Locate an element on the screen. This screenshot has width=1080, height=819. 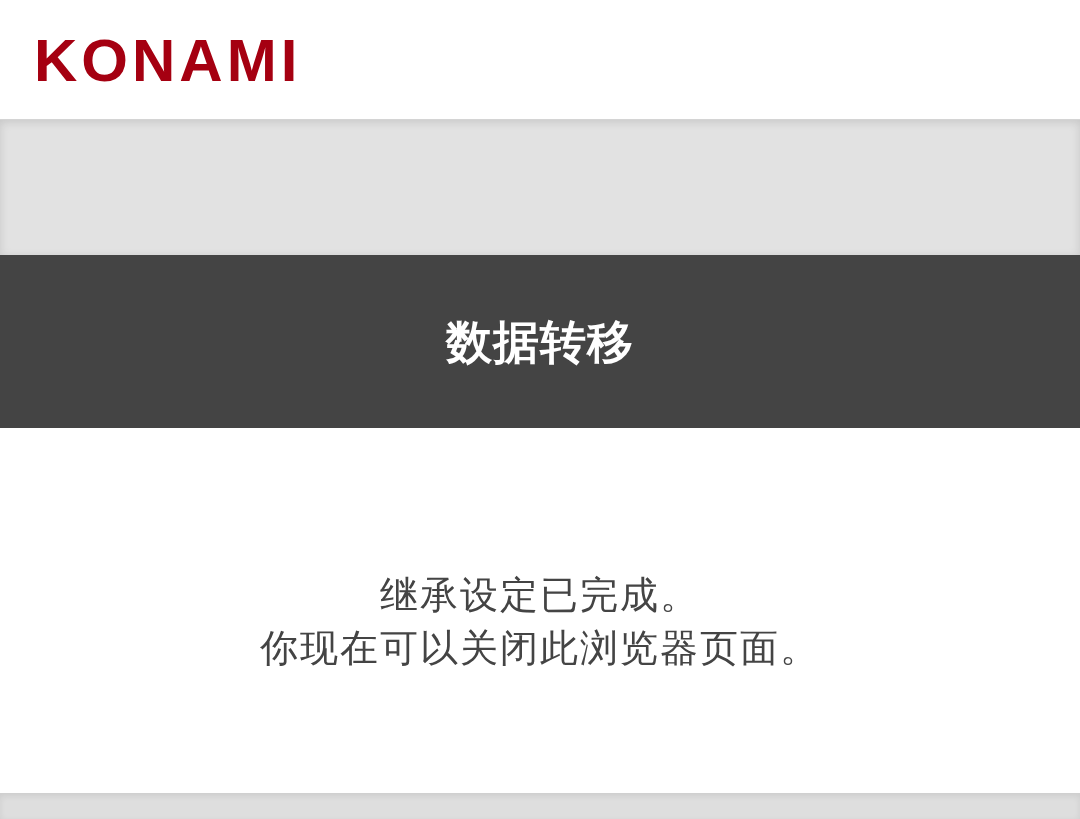
konami-logo: KONAMI is located at coordinates (168, 60).